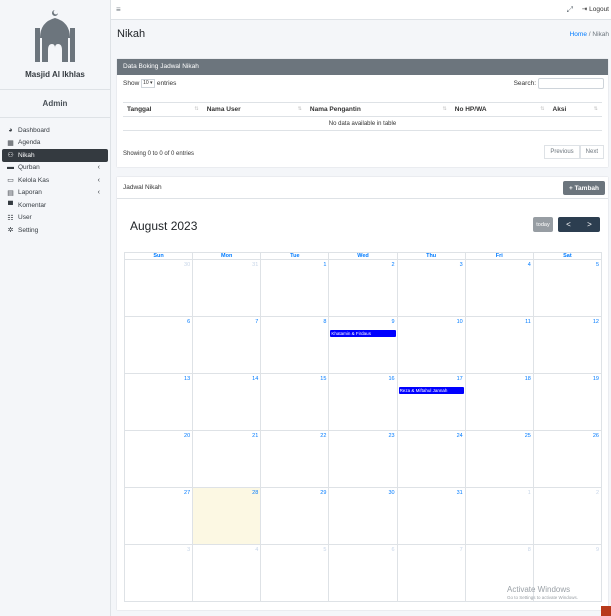 The height and width of the screenshot is (616, 611). Describe the element at coordinates (596, 436) in the screenshot. I see `day-number: 26` at that location.